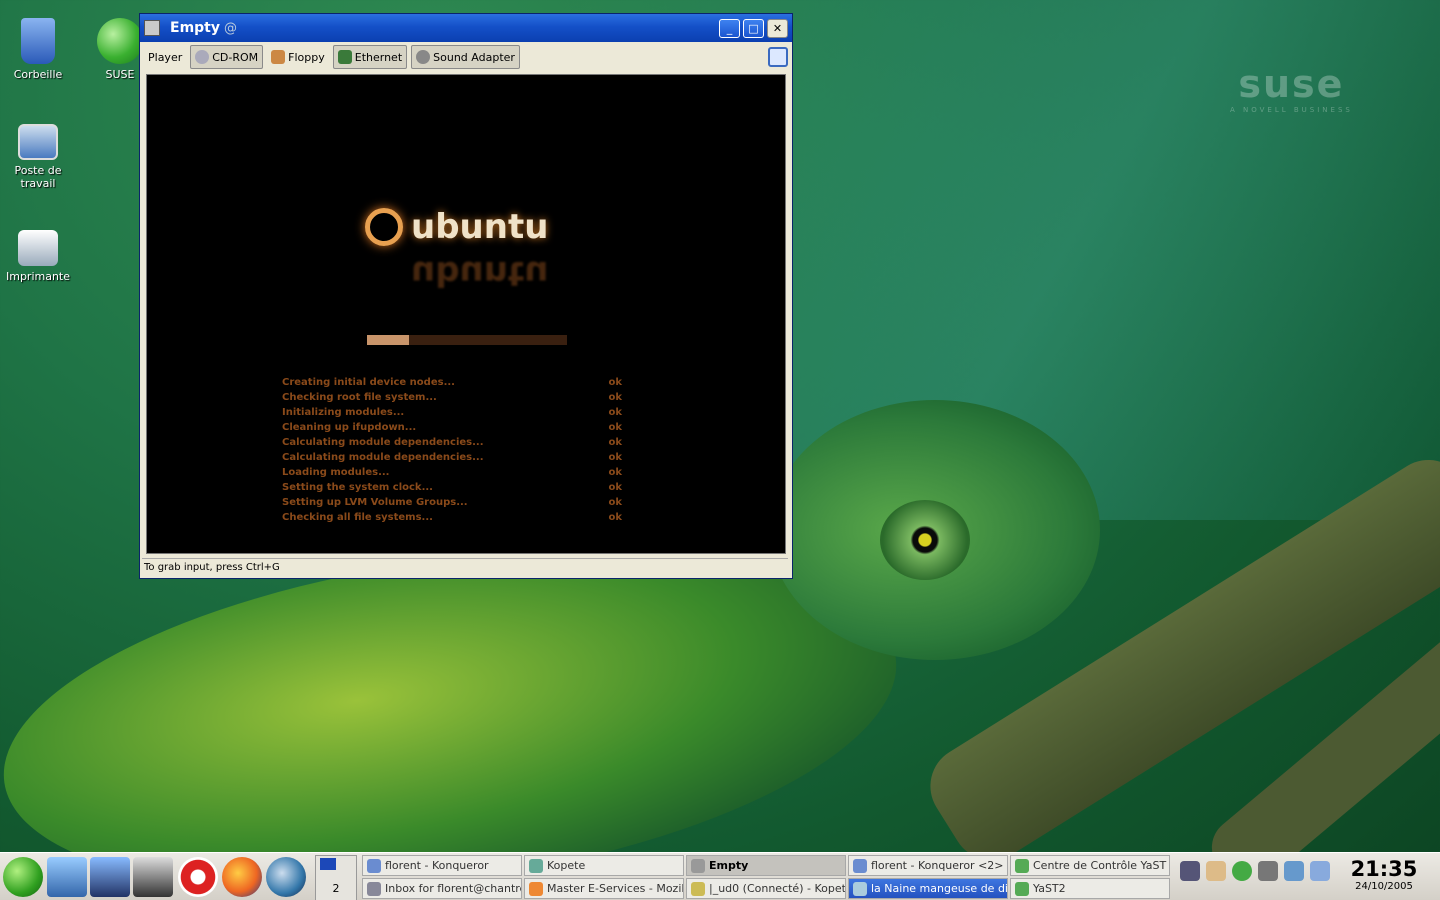  I want to click on desktop-icon-printer: Imprimante, so click(38, 256).